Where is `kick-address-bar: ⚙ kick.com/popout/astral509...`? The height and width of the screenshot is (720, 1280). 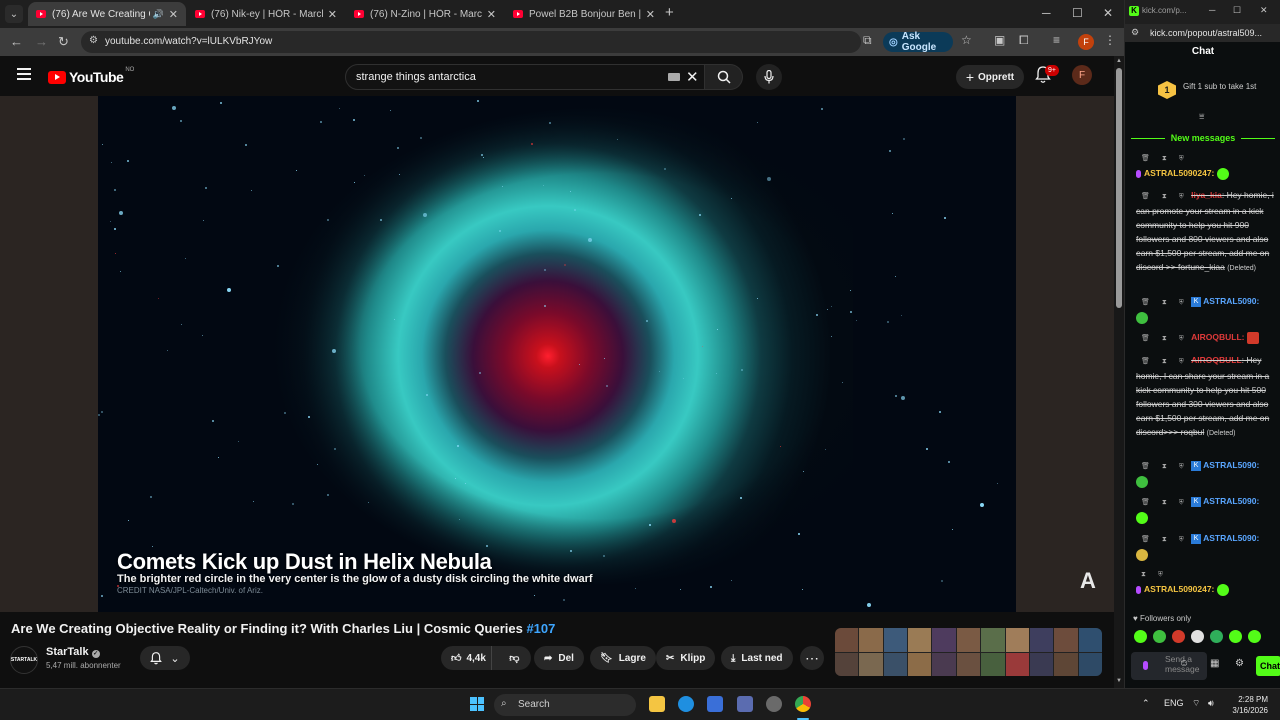 kick-address-bar: ⚙ kick.com/popout/astral509... is located at coordinates (1202, 33).